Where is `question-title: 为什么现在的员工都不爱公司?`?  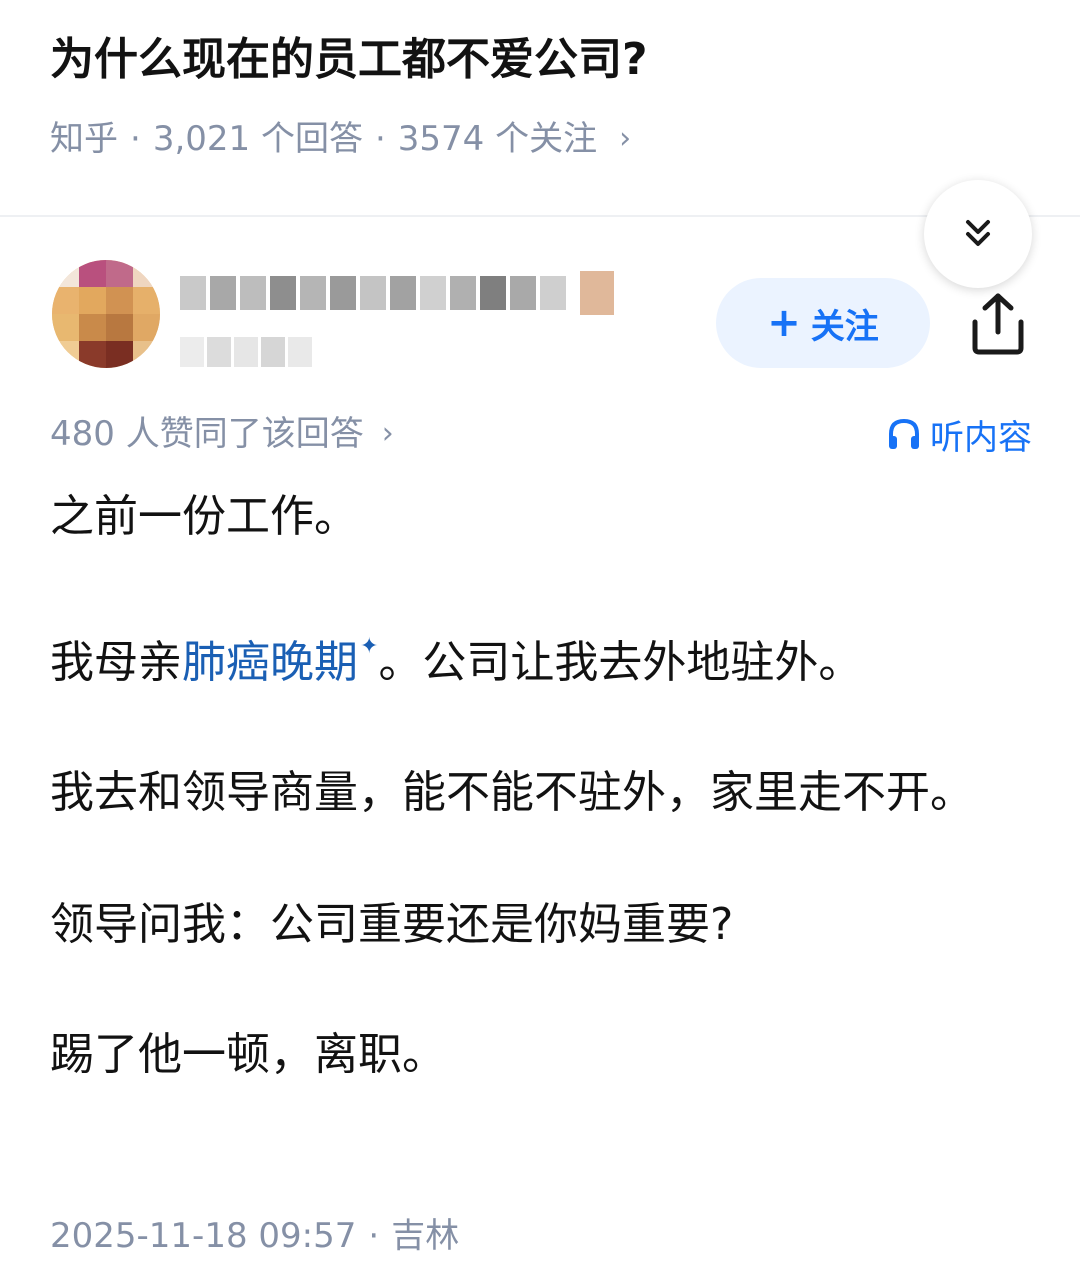 question-title: 为什么现在的员工都不爱公司? is located at coordinates (349, 60).